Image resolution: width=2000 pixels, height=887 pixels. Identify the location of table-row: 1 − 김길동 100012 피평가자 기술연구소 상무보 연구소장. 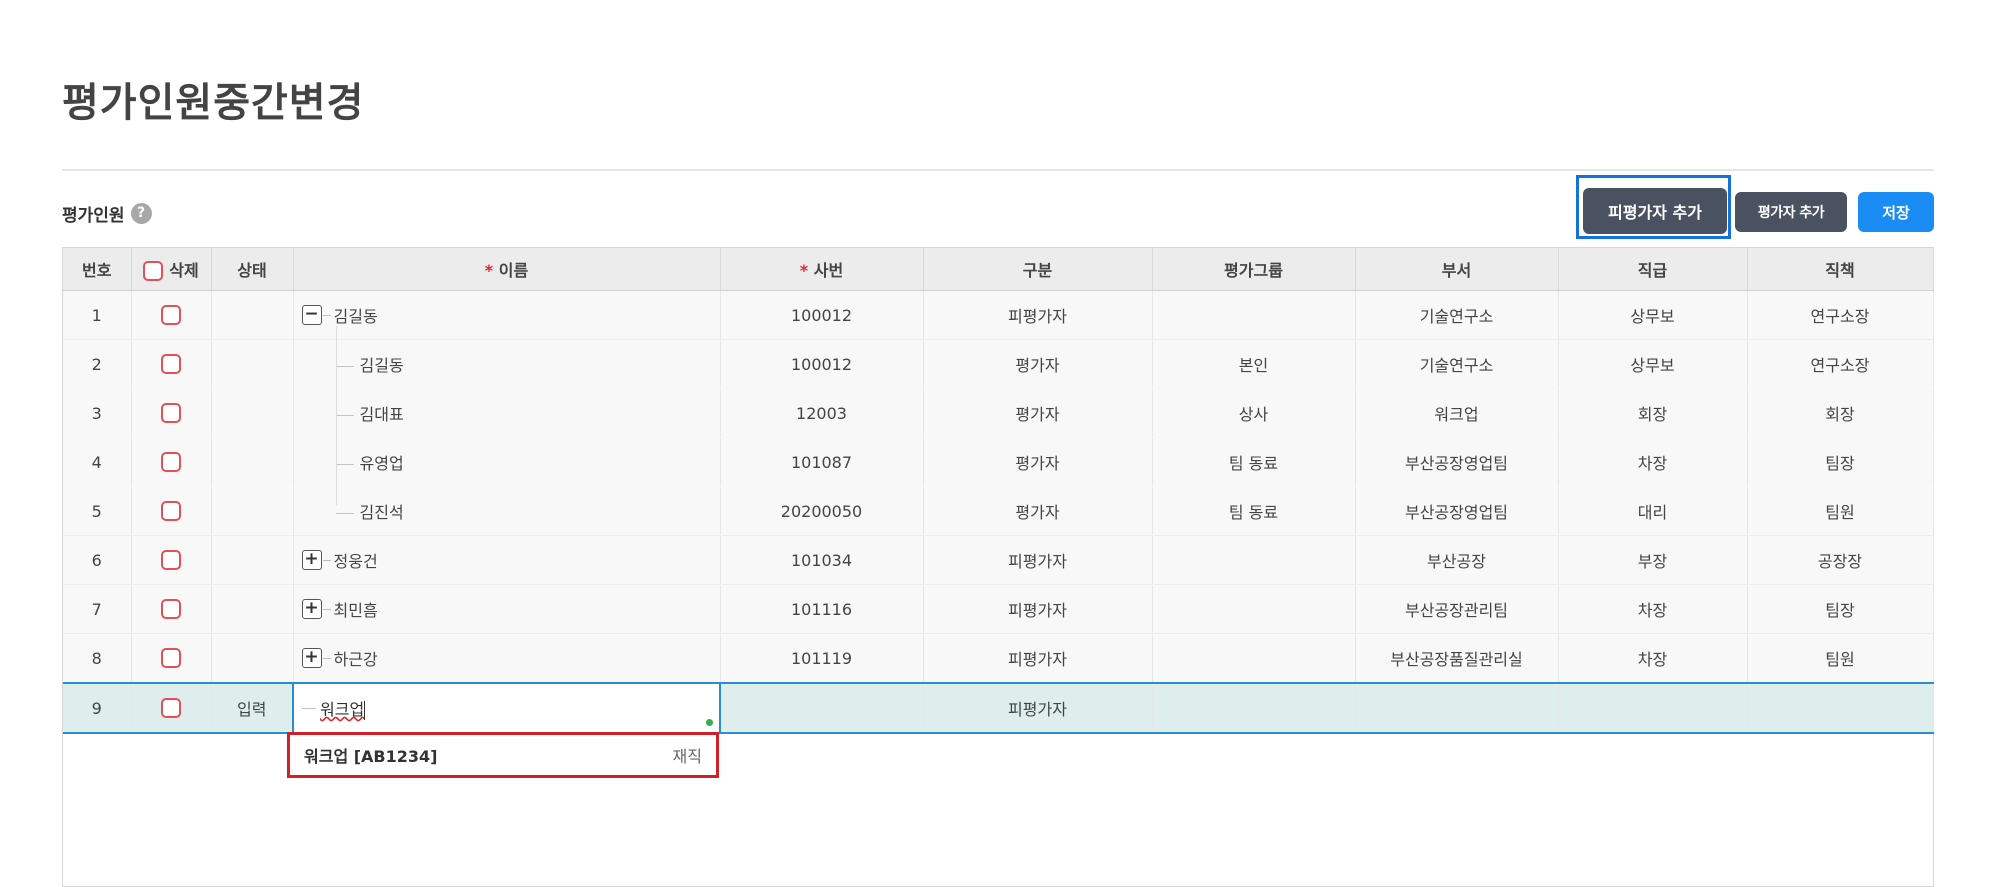
(998, 315).